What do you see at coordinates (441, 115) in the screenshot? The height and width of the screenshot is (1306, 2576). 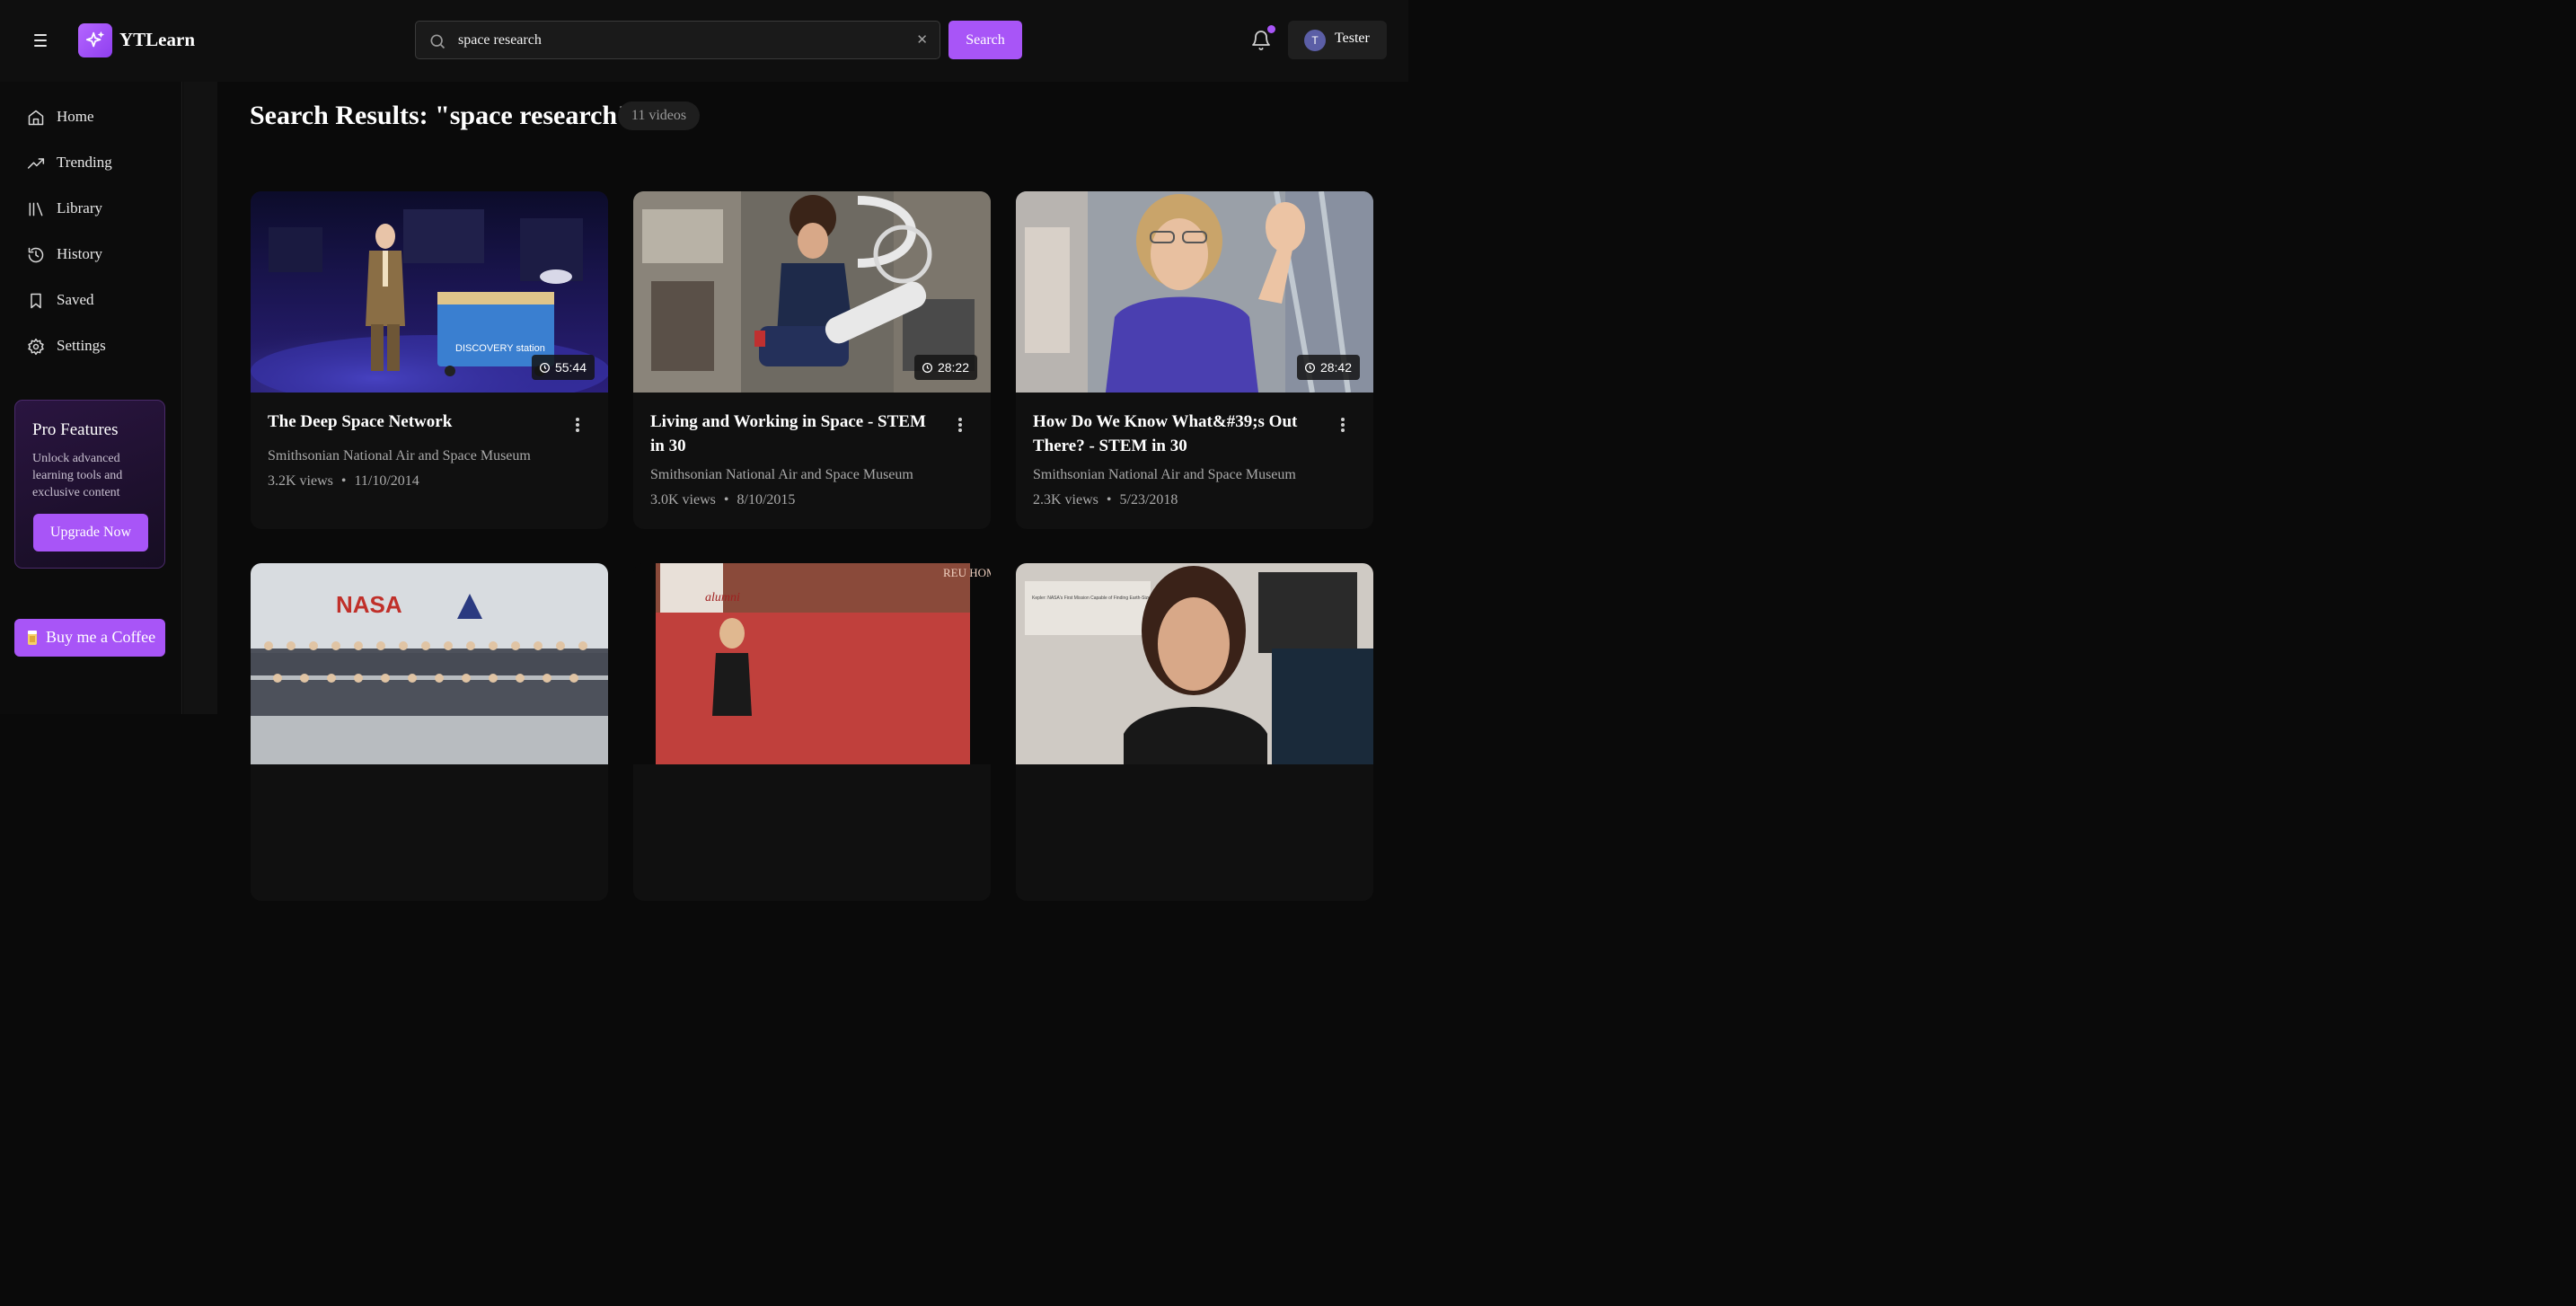 I see `page-title: Search Results: "space research"` at bounding box center [441, 115].